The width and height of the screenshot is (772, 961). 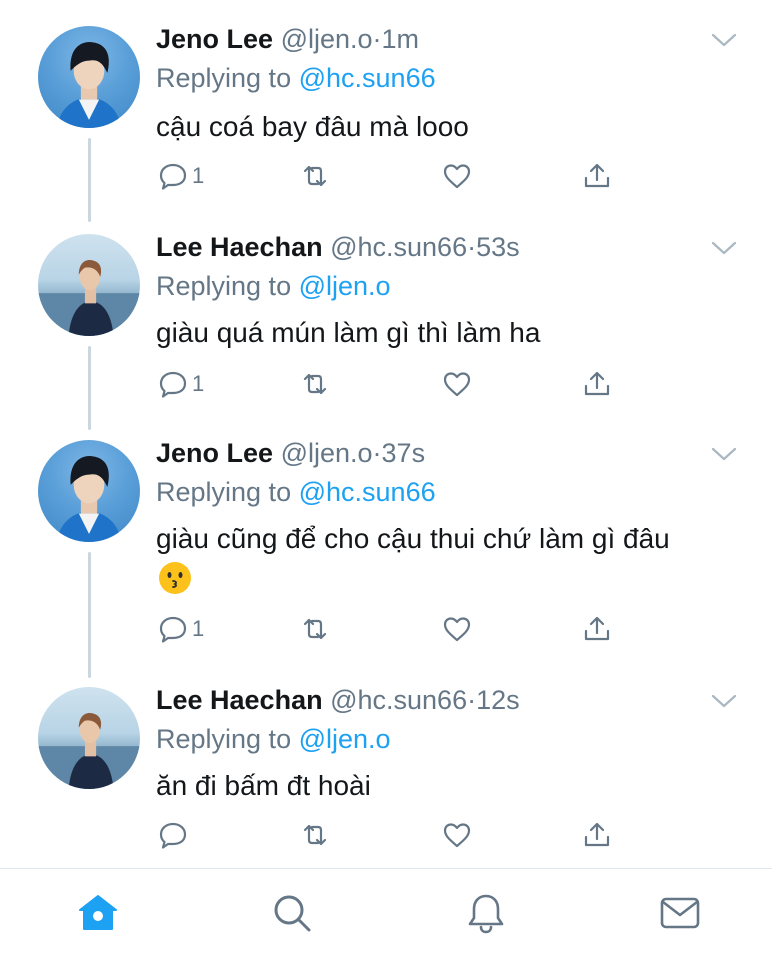 I want to click on notifications-icon, so click(x=486, y=914).